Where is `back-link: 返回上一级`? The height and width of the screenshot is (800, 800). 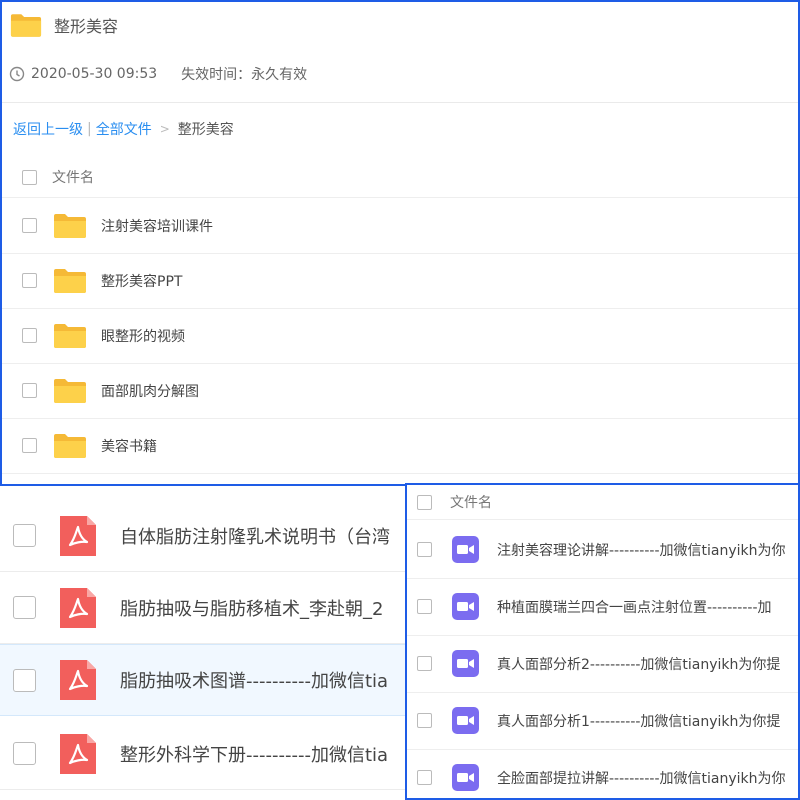 back-link: 返回上一级 is located at coordinates (48, 129).